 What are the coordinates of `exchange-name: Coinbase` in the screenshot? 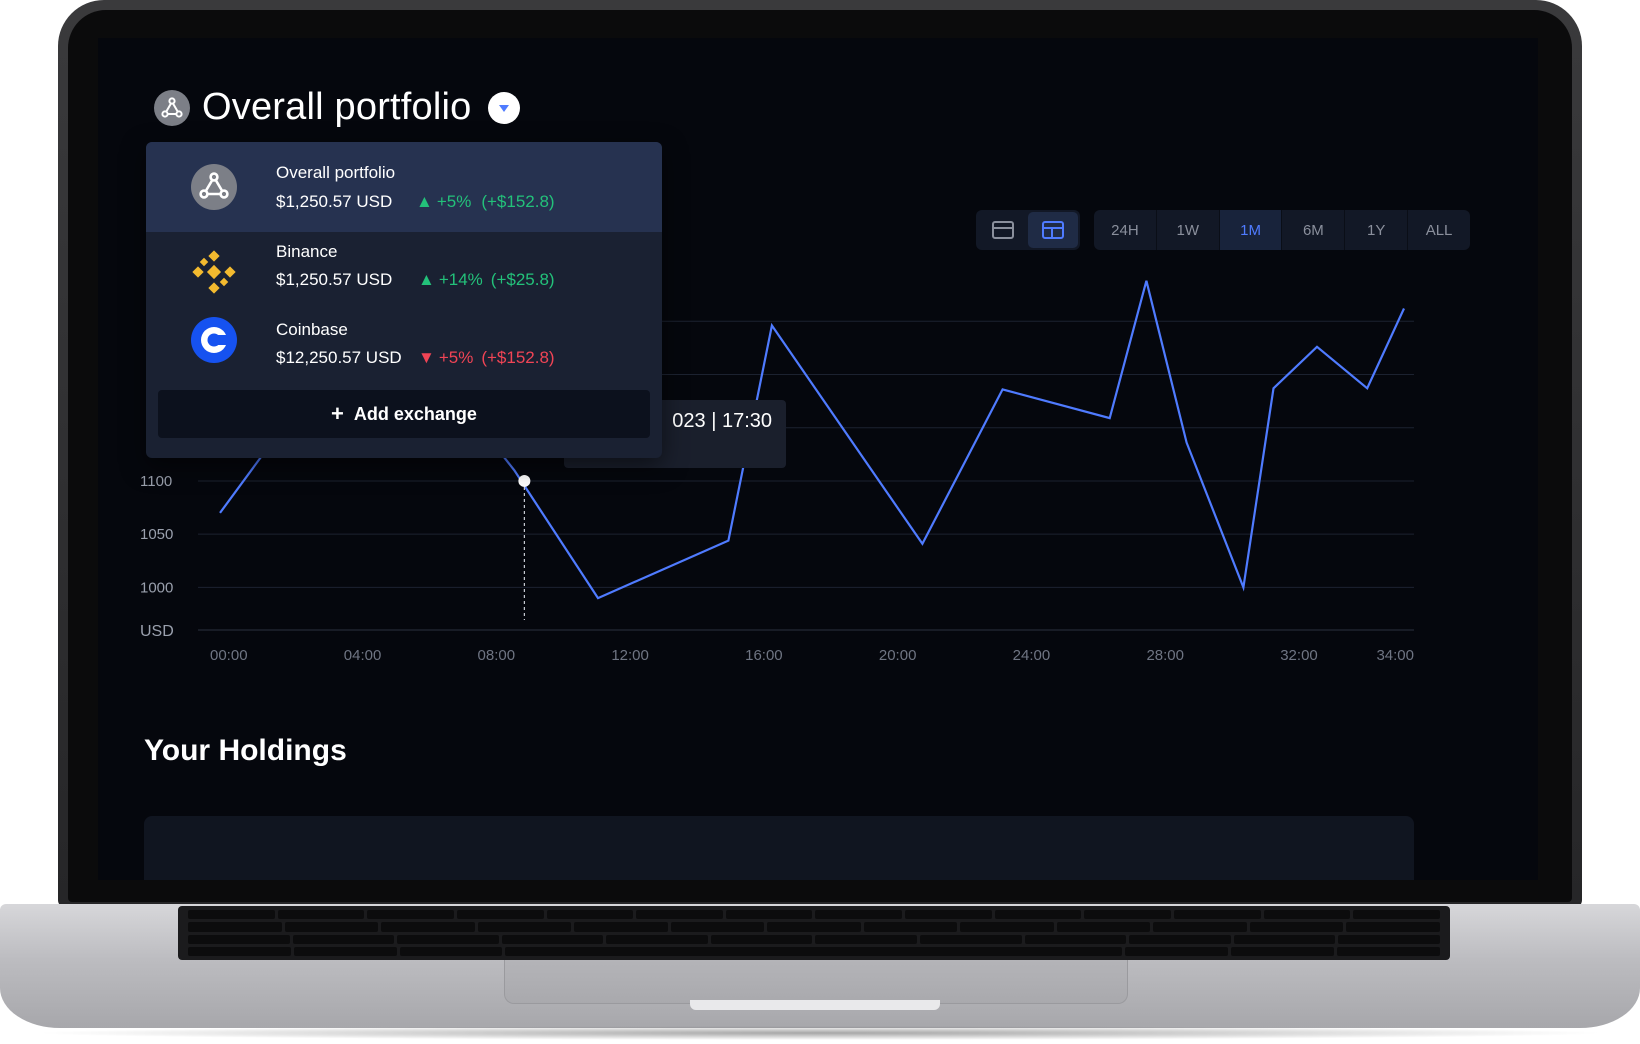 It's located at (312, 329).